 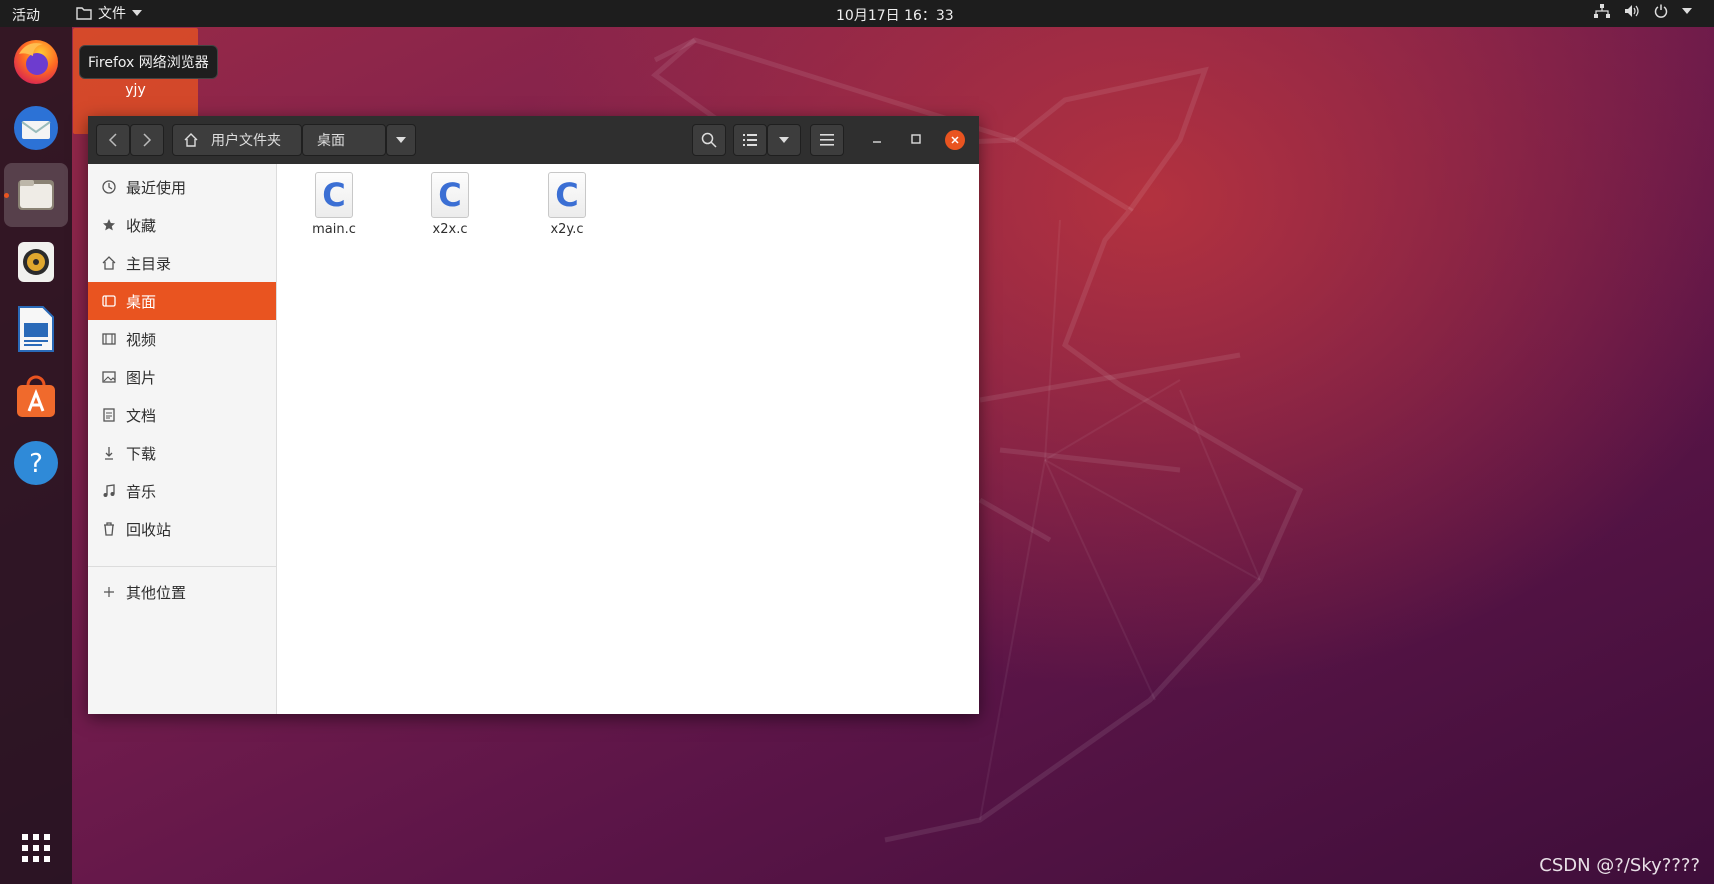 What do you see at coordinates (182, 415) in the screenshot?
I see `sidebar-item-documents: 文档` at bounding box center [182, 415].